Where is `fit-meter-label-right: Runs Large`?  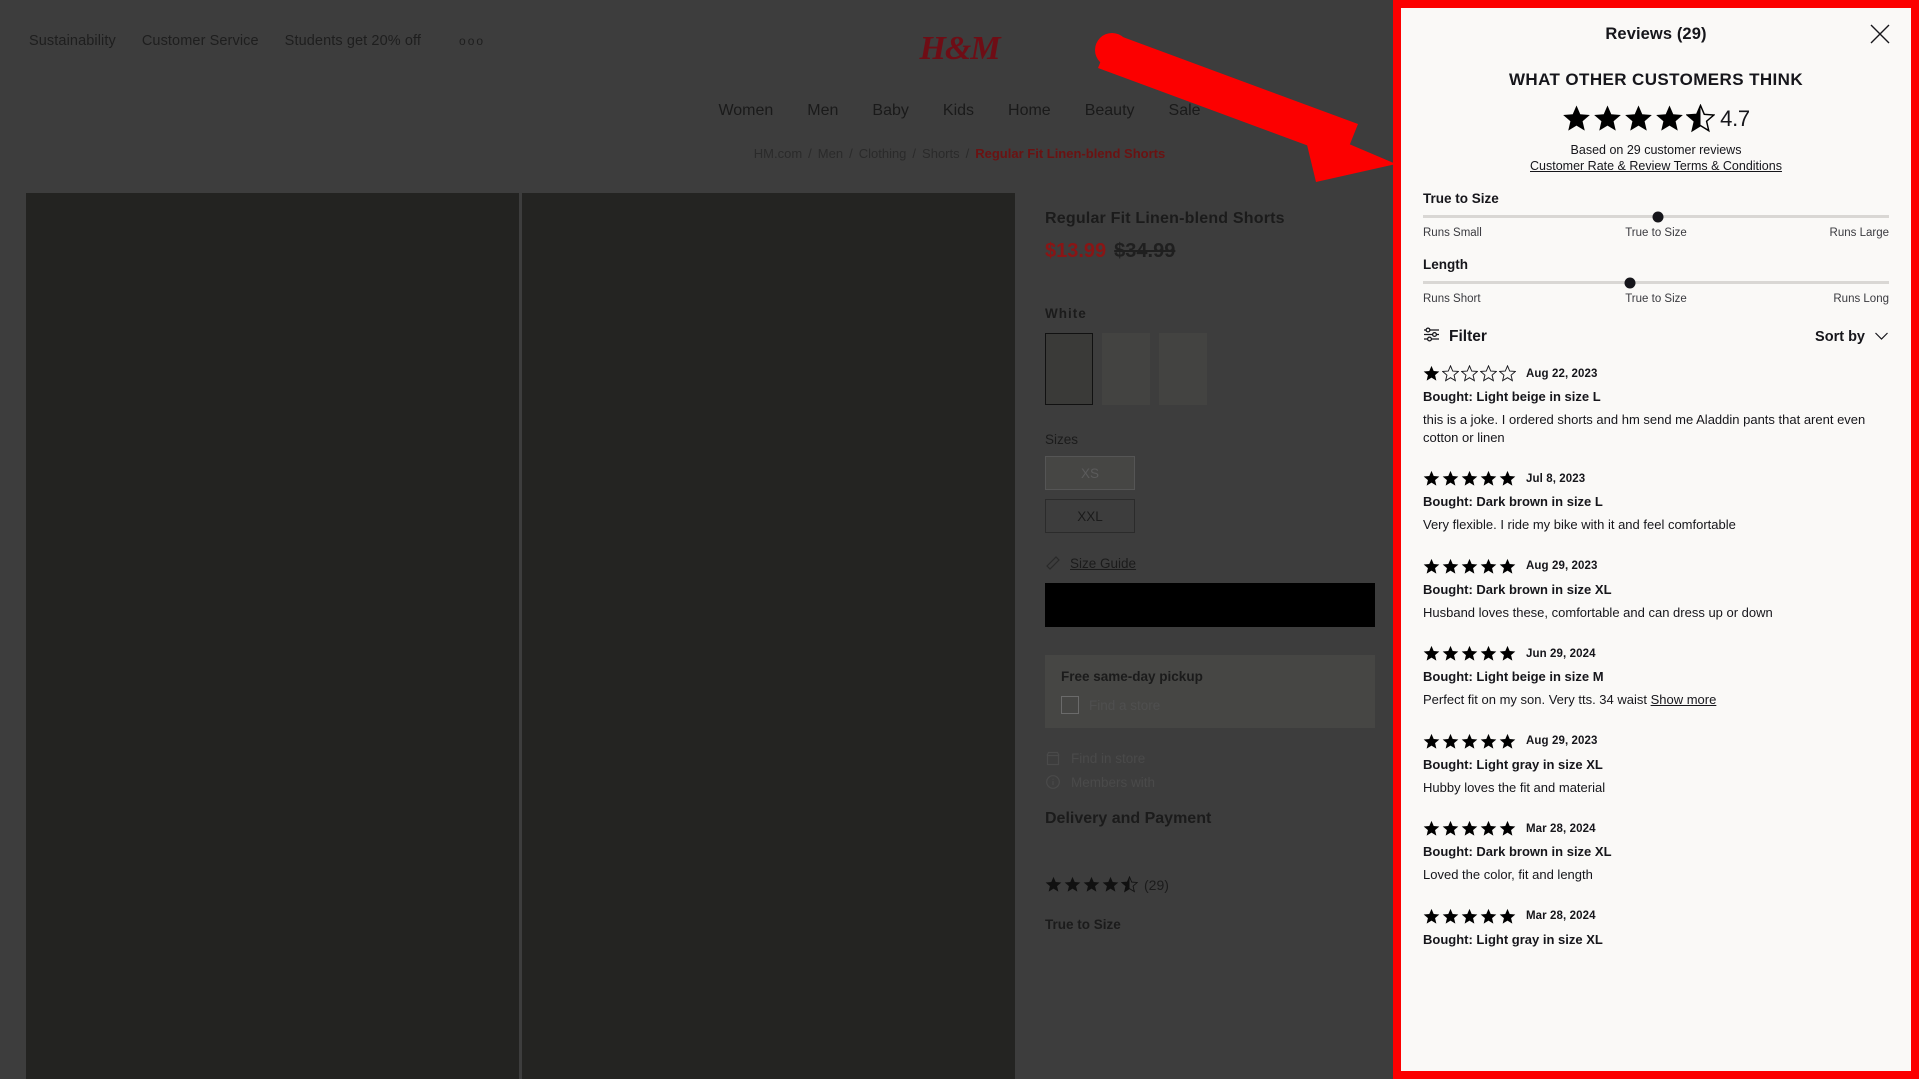
fit-meter-label-right: Runs Large is located at coordinates (1859, 233).